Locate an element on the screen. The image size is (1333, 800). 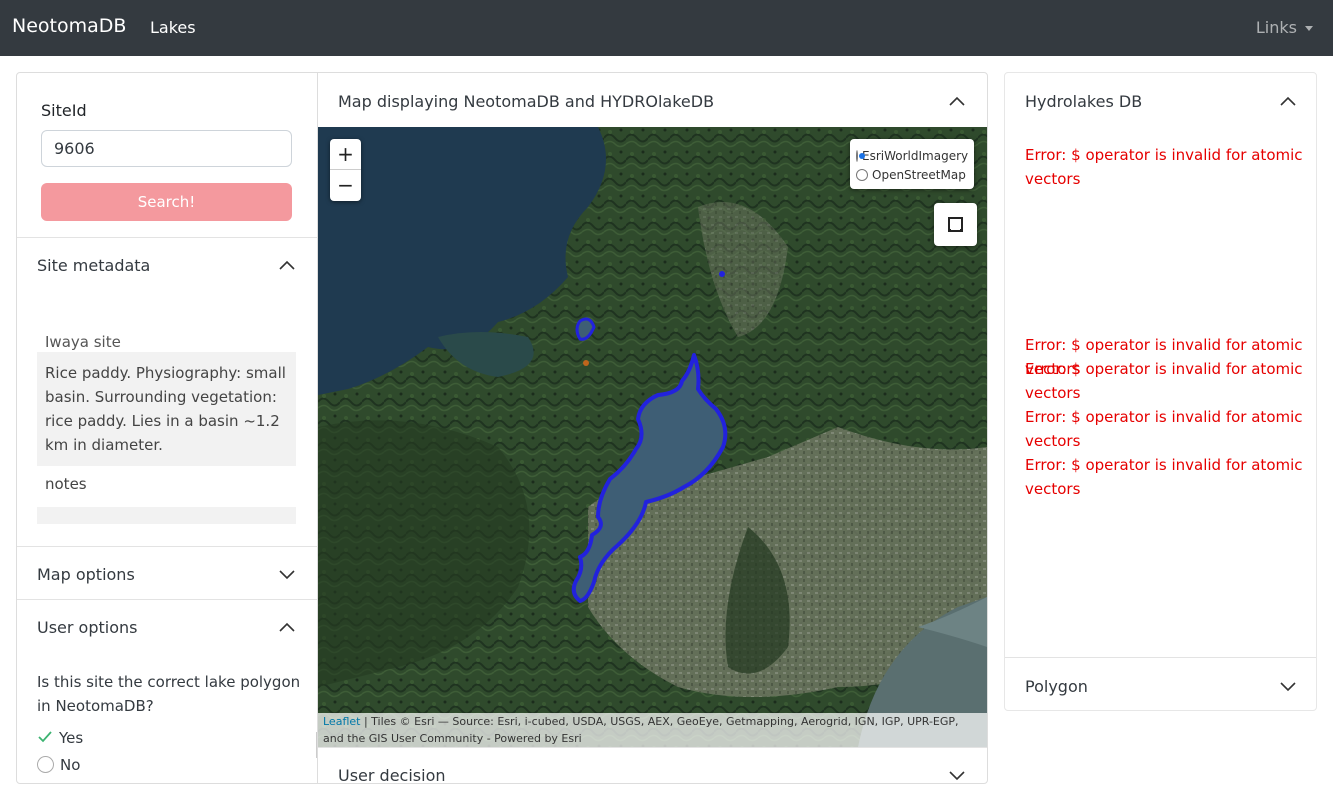
map-options-header: Map options is located at coordinates (167, 572).